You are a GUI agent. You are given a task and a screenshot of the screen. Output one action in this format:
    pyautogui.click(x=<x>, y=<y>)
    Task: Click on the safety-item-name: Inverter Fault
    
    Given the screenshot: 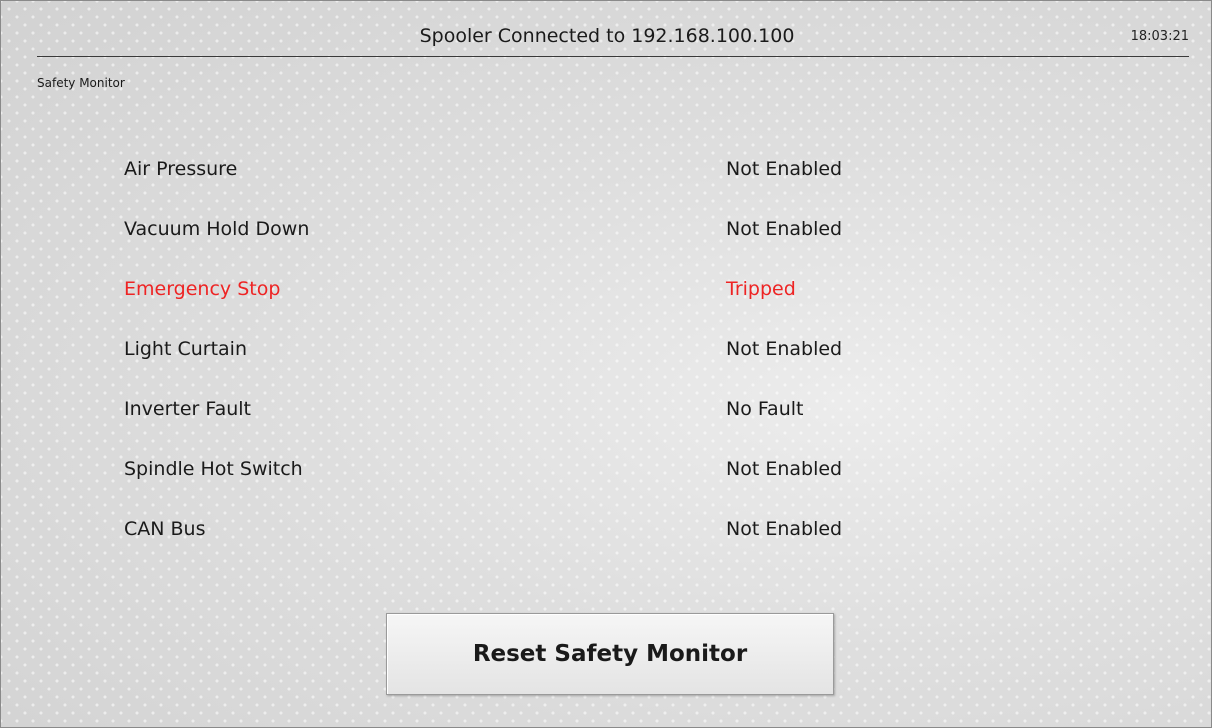 What is the action you would take?
    pyautogui.click(x=187, y=409)
    